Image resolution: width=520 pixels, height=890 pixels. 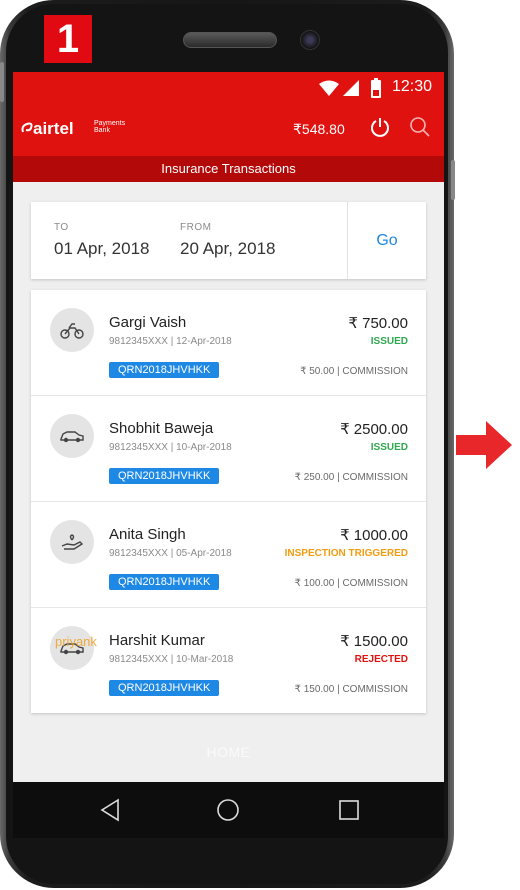 I want to click on car-icon, so click(x=72, y=437).